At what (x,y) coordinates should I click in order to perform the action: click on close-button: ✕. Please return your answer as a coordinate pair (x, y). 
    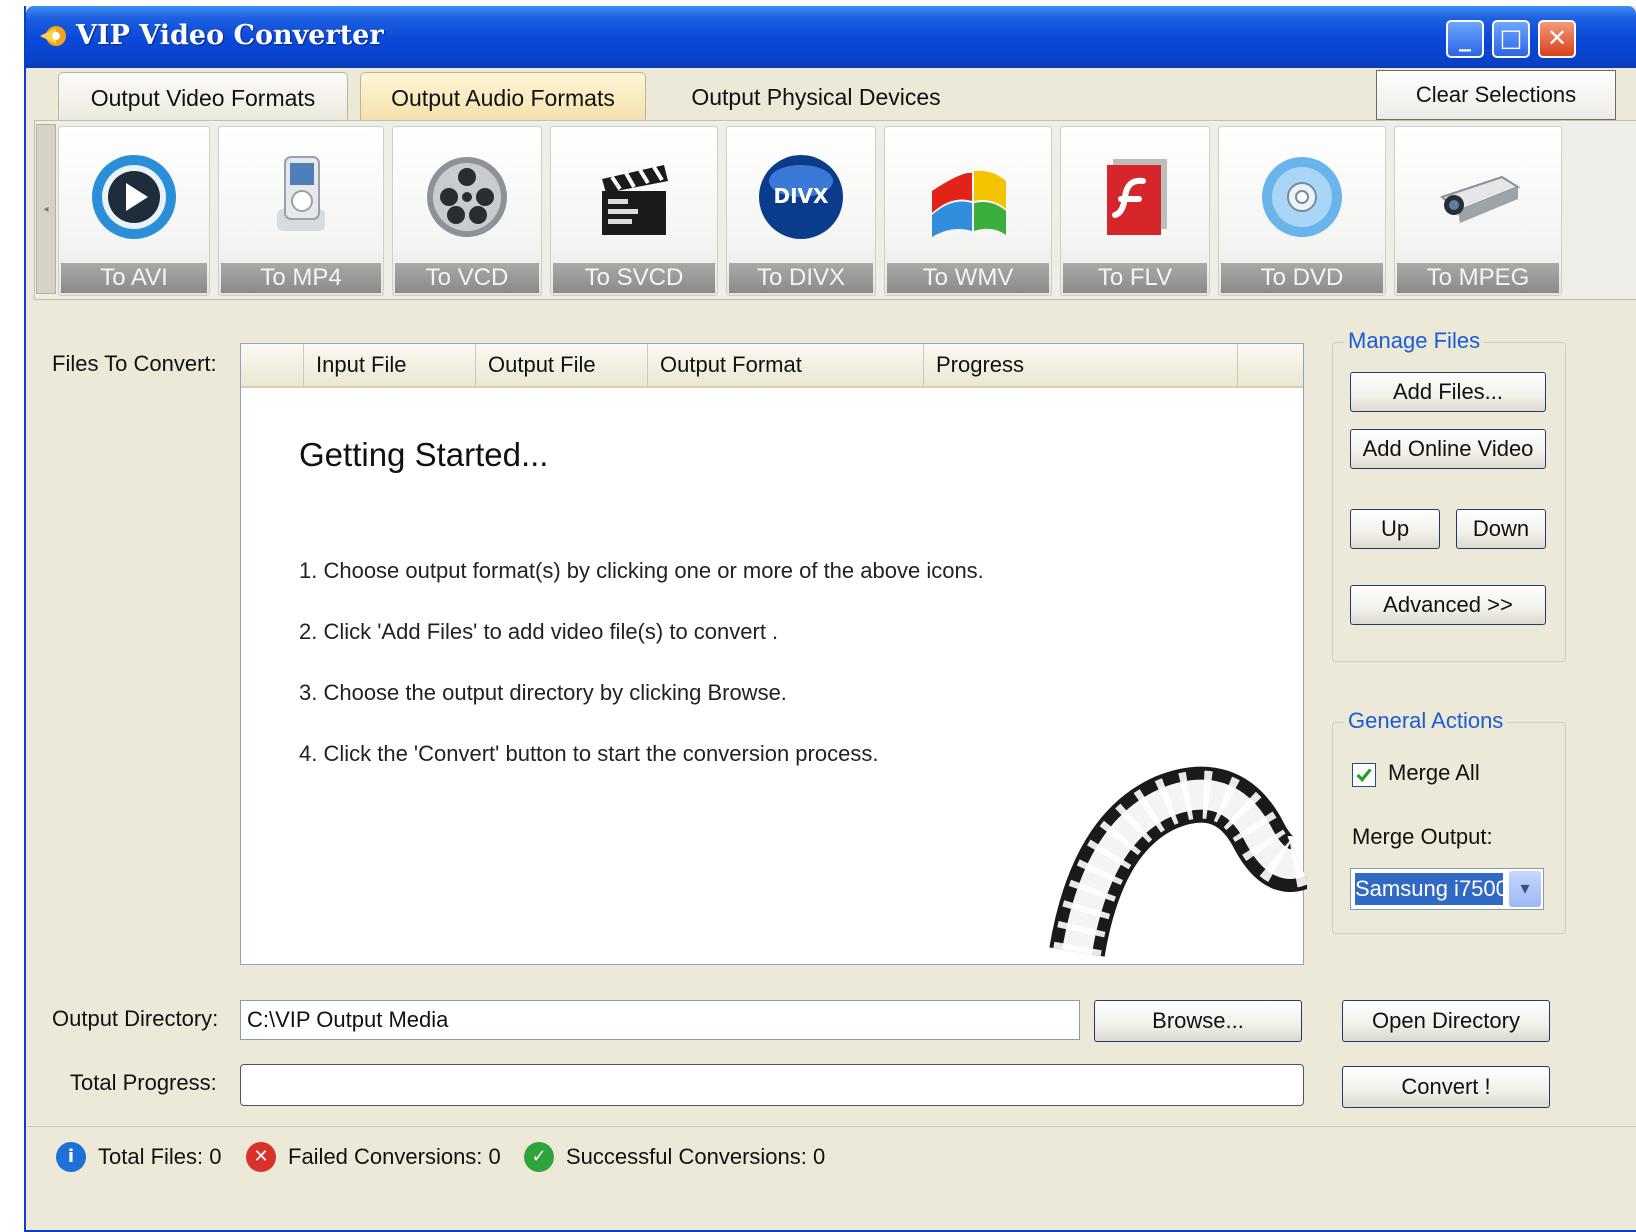
    Looking at the image, I should click on (1557, 39).